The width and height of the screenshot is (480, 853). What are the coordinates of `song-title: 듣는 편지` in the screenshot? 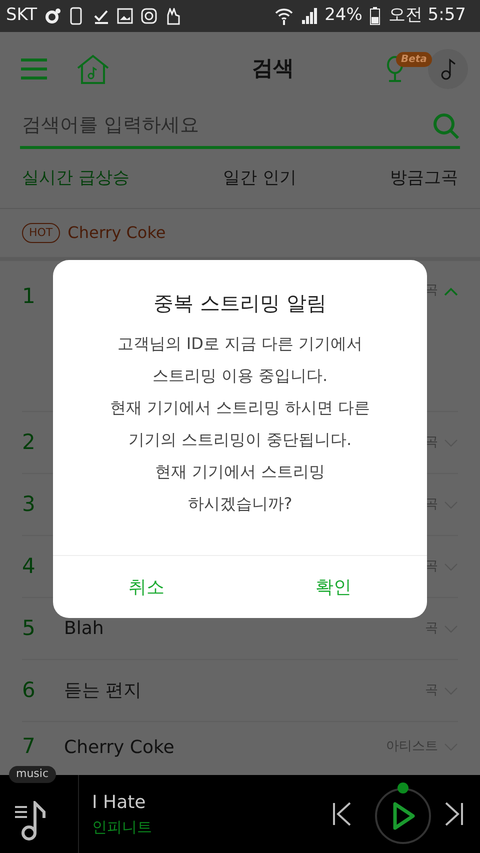 It's located at (244, 690).